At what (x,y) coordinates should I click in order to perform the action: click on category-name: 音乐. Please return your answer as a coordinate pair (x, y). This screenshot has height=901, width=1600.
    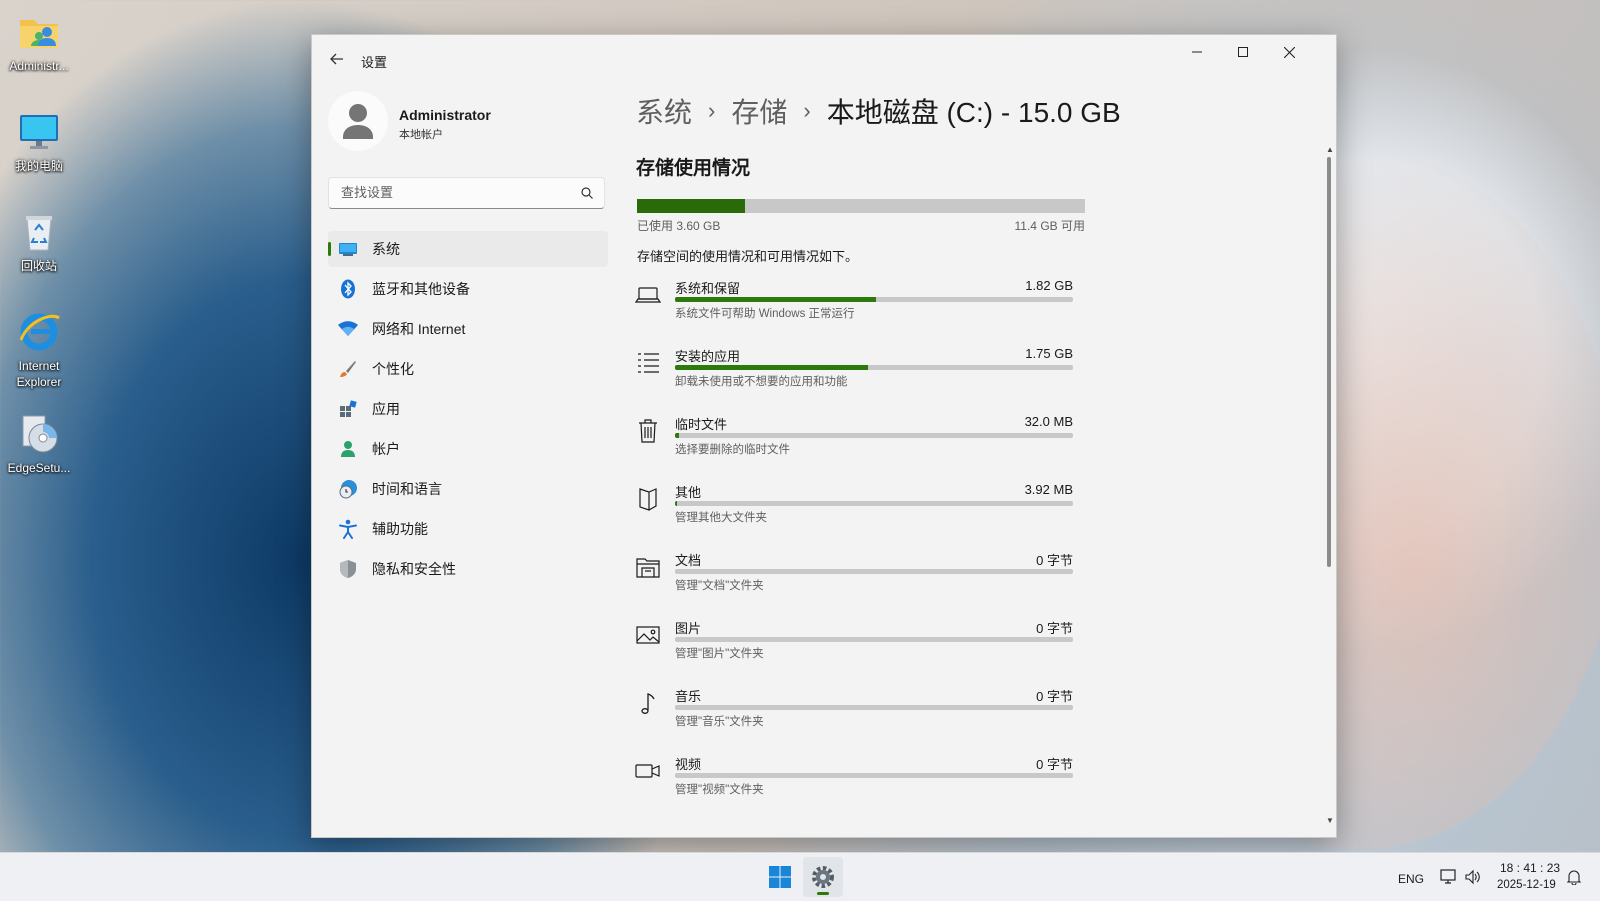
    Looking at the image, I should click on (688, 696).